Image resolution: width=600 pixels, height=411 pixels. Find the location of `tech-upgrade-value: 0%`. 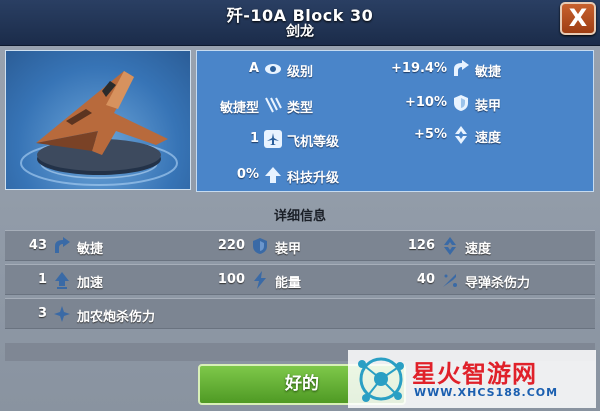

tech-upgrade-value: 0% is located at coordinates (247, 174).